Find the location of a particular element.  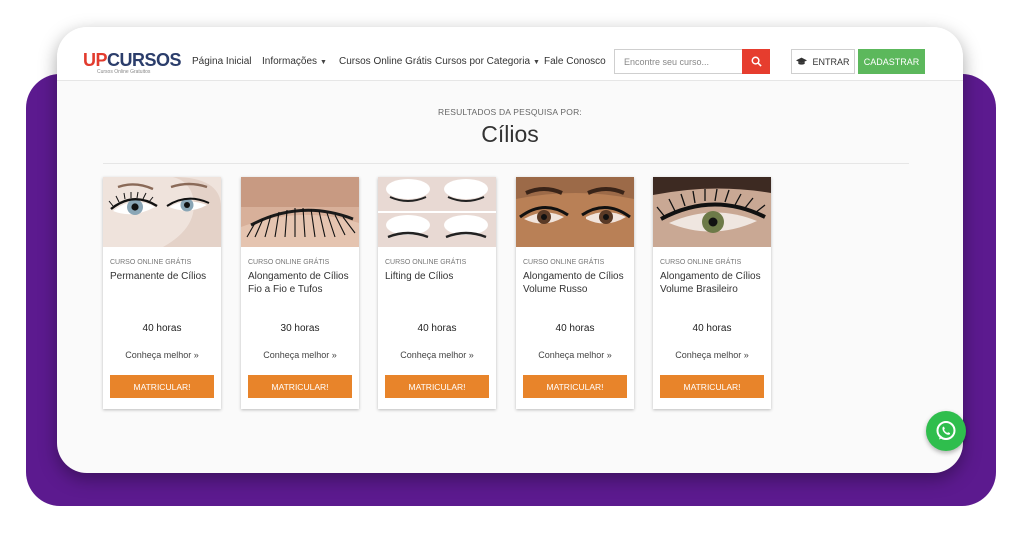

course-image-eye-closeup is located at coordinates (162, 212).